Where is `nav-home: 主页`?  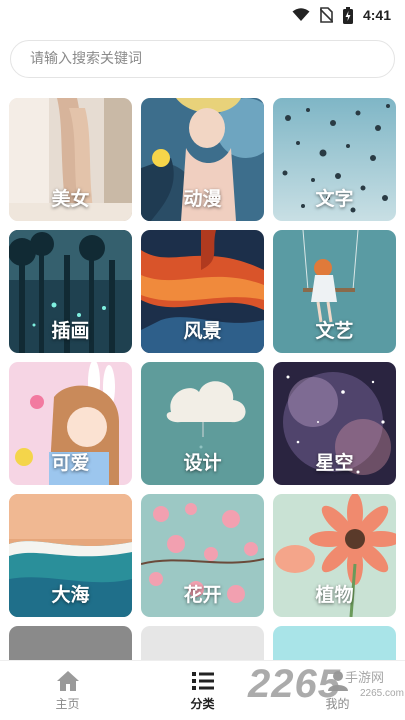 nav-home: 主页 is located at coordinates (67, 690).